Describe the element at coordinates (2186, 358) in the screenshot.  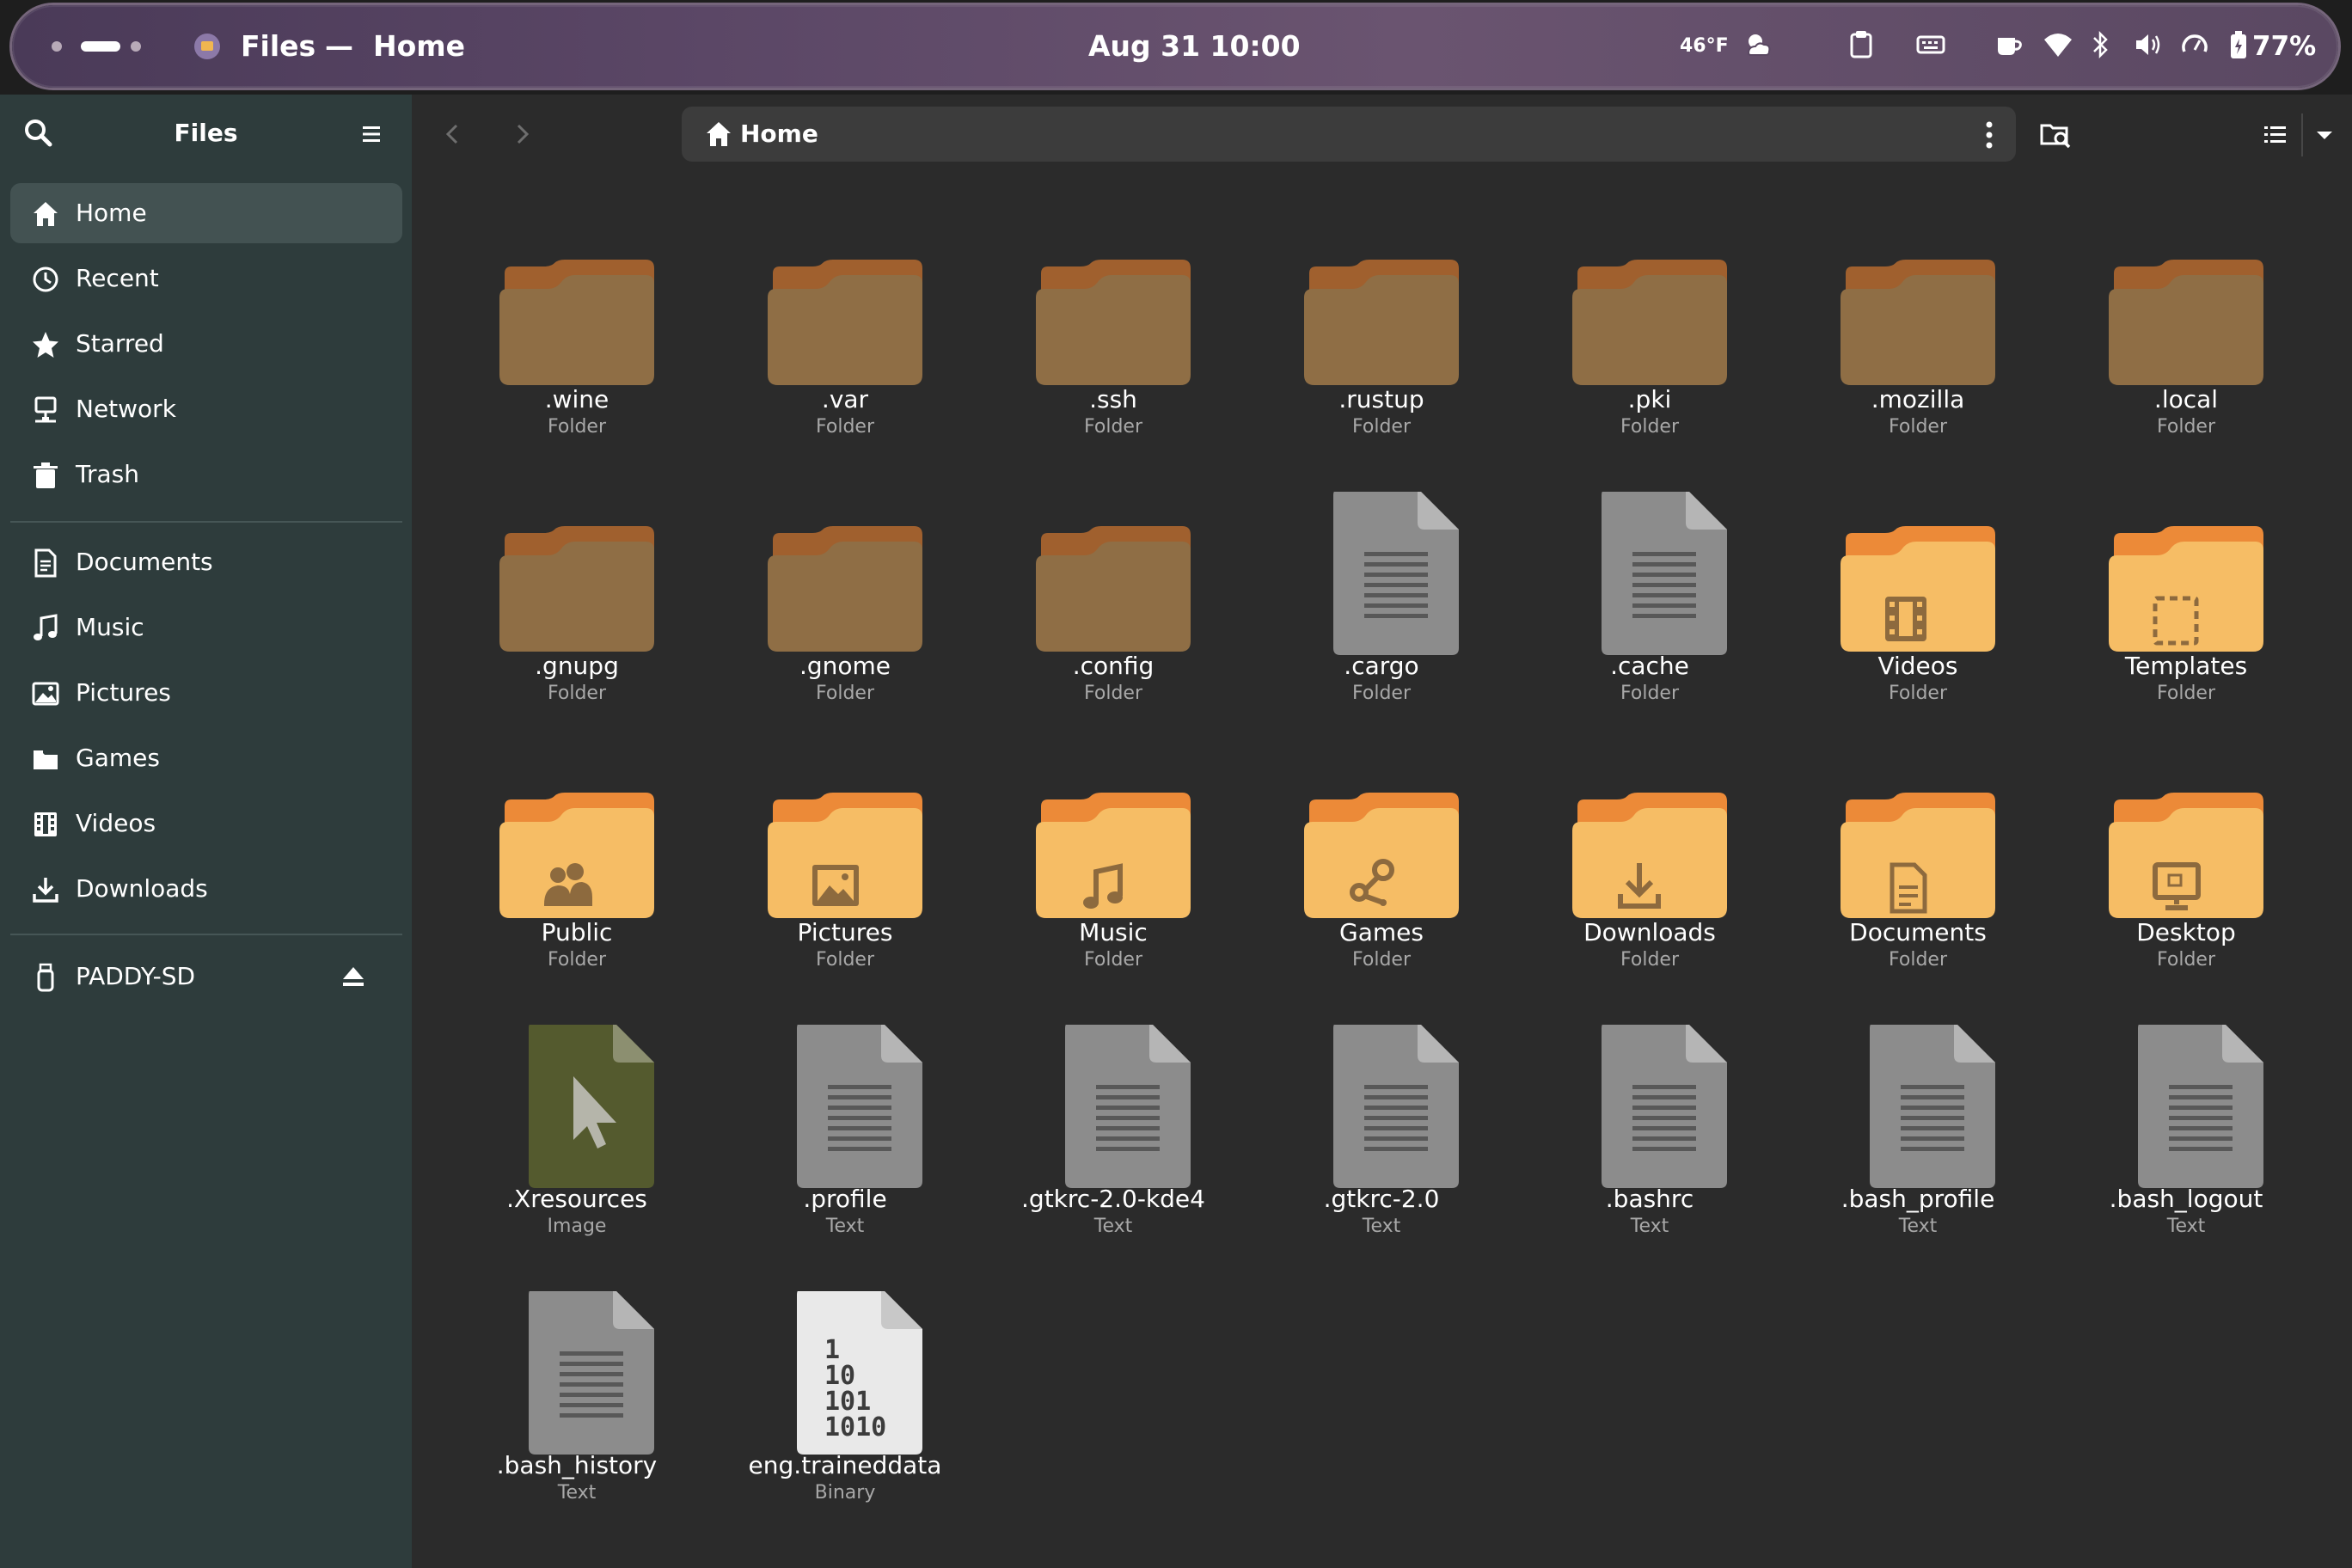
I see `file-item: .local Folder` at that location.